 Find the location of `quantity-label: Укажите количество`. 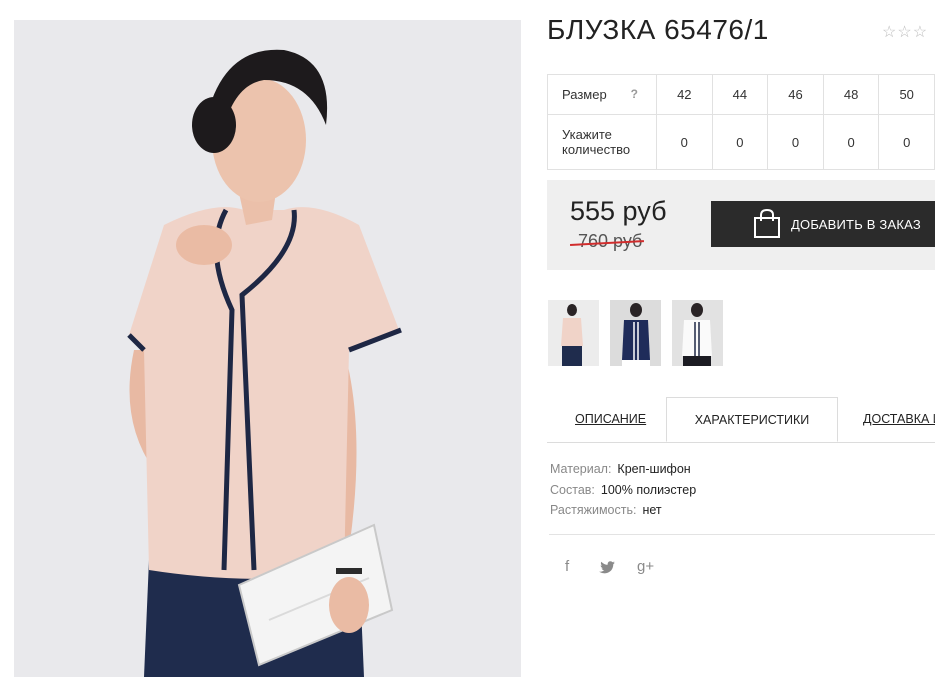

quantity-label: Укажите количество is located at coordinates (602, 142).